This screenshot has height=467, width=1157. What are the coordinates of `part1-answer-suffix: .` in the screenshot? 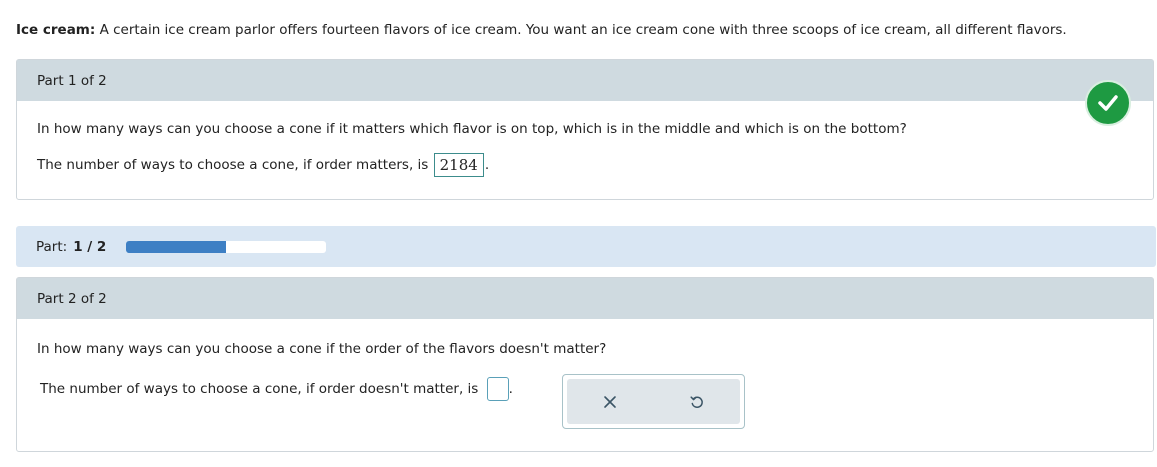 It's located at (487, 165).